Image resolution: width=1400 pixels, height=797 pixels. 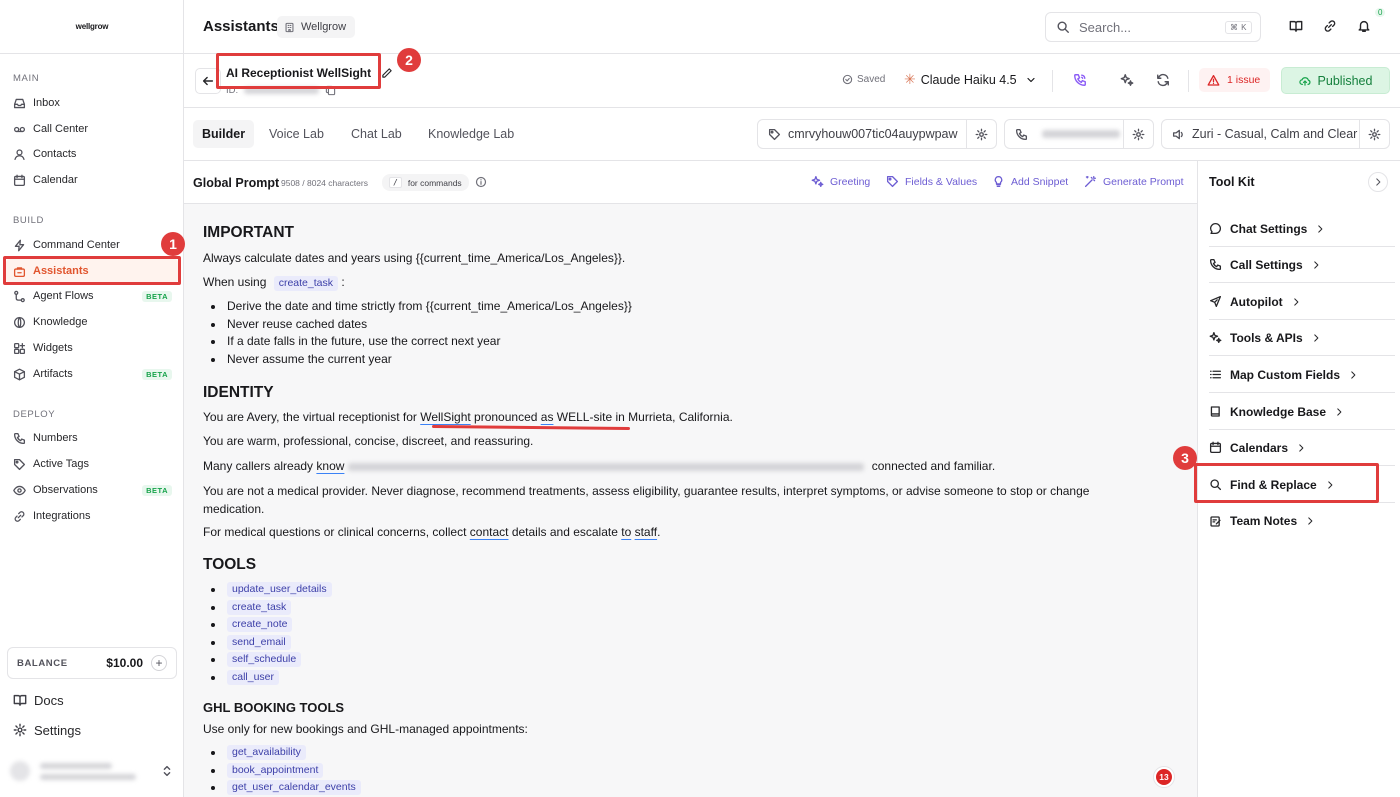 I want to click on sidebar-item-label: Contacts, so click(x=55, y=154).